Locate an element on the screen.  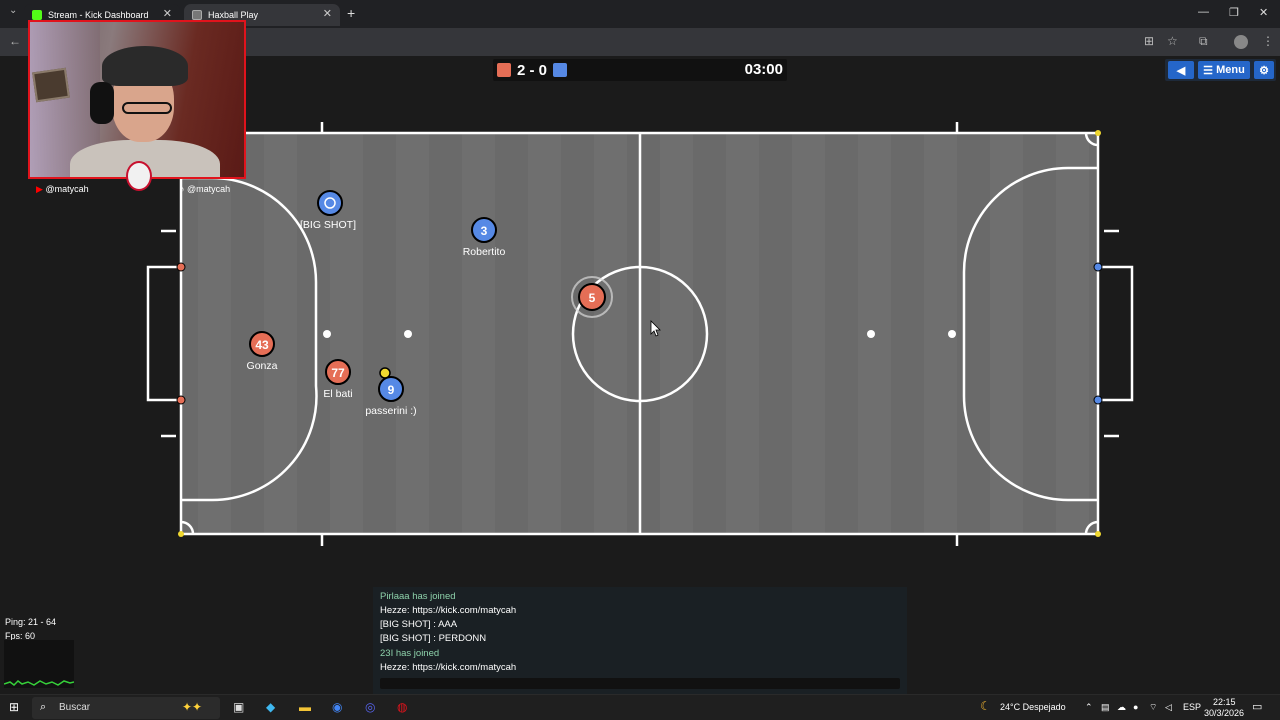
taskbar-search: ⌕ Buscar ✦✦ is located at coordinates (126, 708).